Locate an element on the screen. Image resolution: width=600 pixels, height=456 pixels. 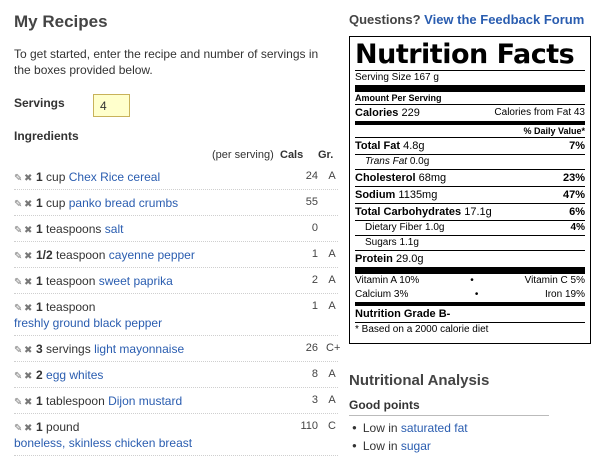
ingredient-row: ✎ ✖ 1 tablespoon Dijon mustard 3 A is located at coordinates (176, 401).